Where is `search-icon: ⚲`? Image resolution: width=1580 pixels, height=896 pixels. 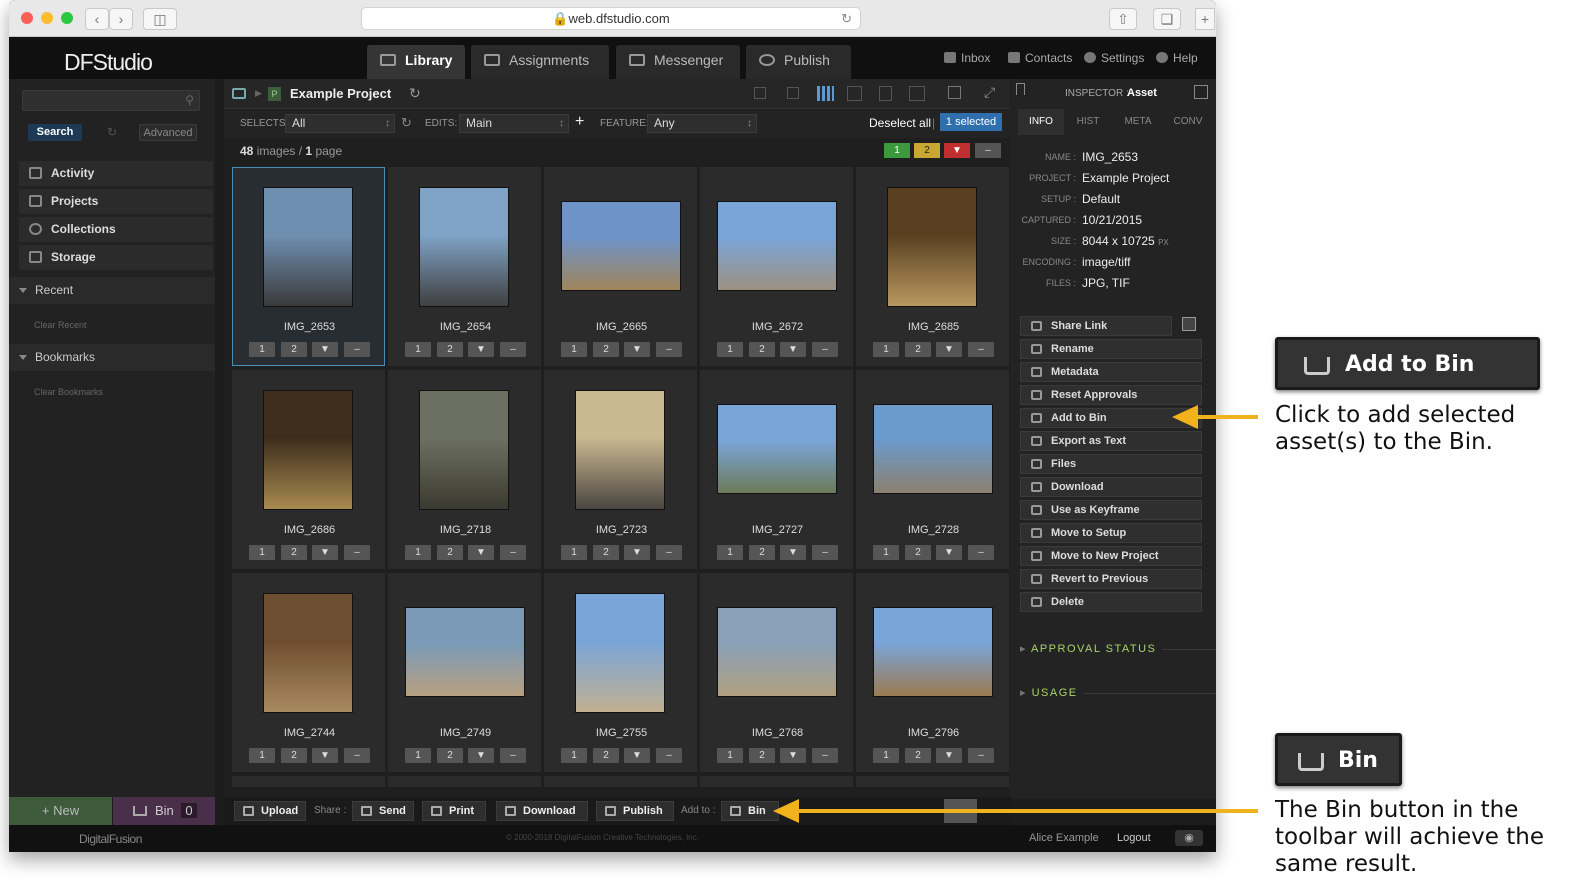 search-icon: ⚲ is located at coordinates (189, 100).